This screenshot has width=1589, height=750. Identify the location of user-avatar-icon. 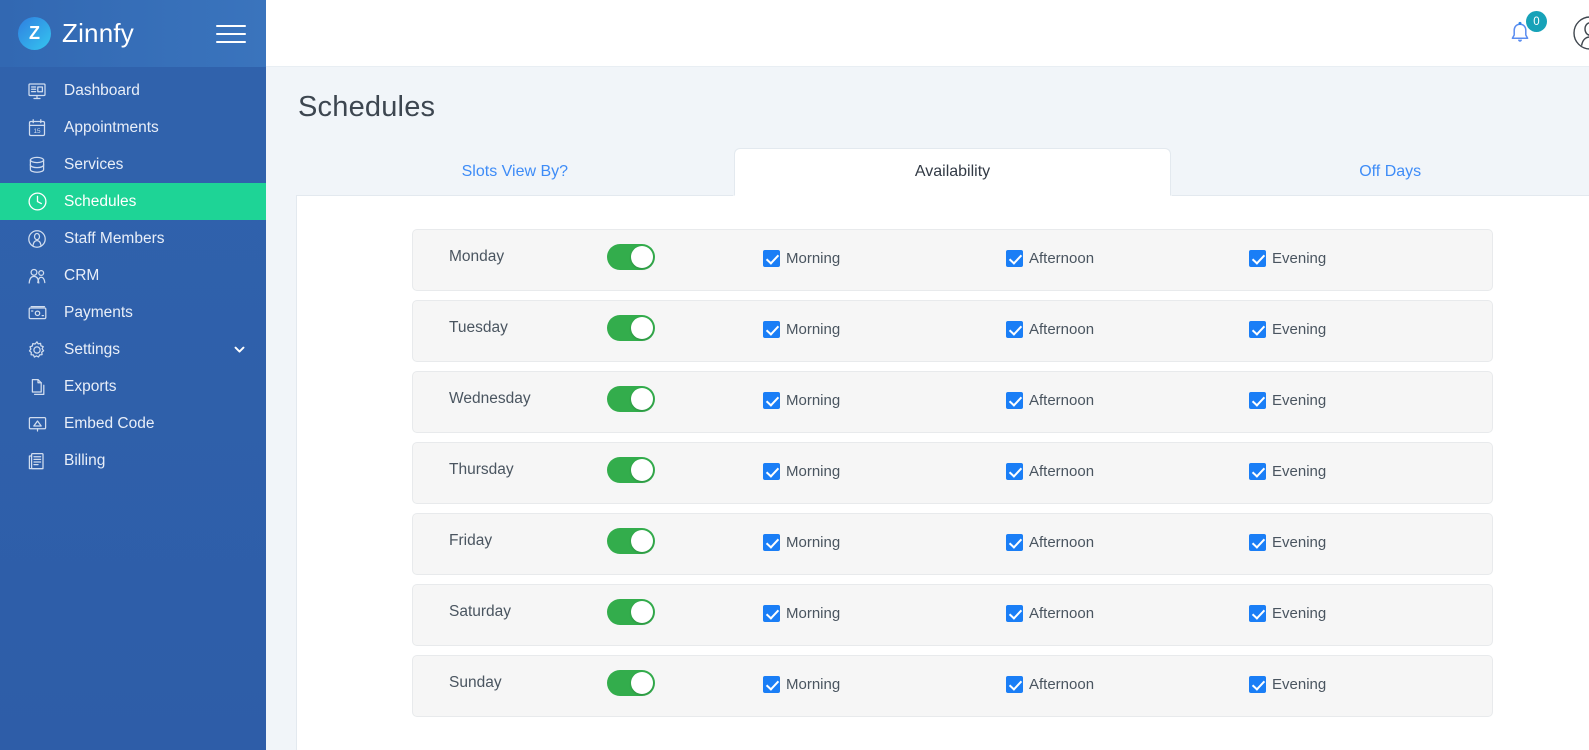
(1581, 33).